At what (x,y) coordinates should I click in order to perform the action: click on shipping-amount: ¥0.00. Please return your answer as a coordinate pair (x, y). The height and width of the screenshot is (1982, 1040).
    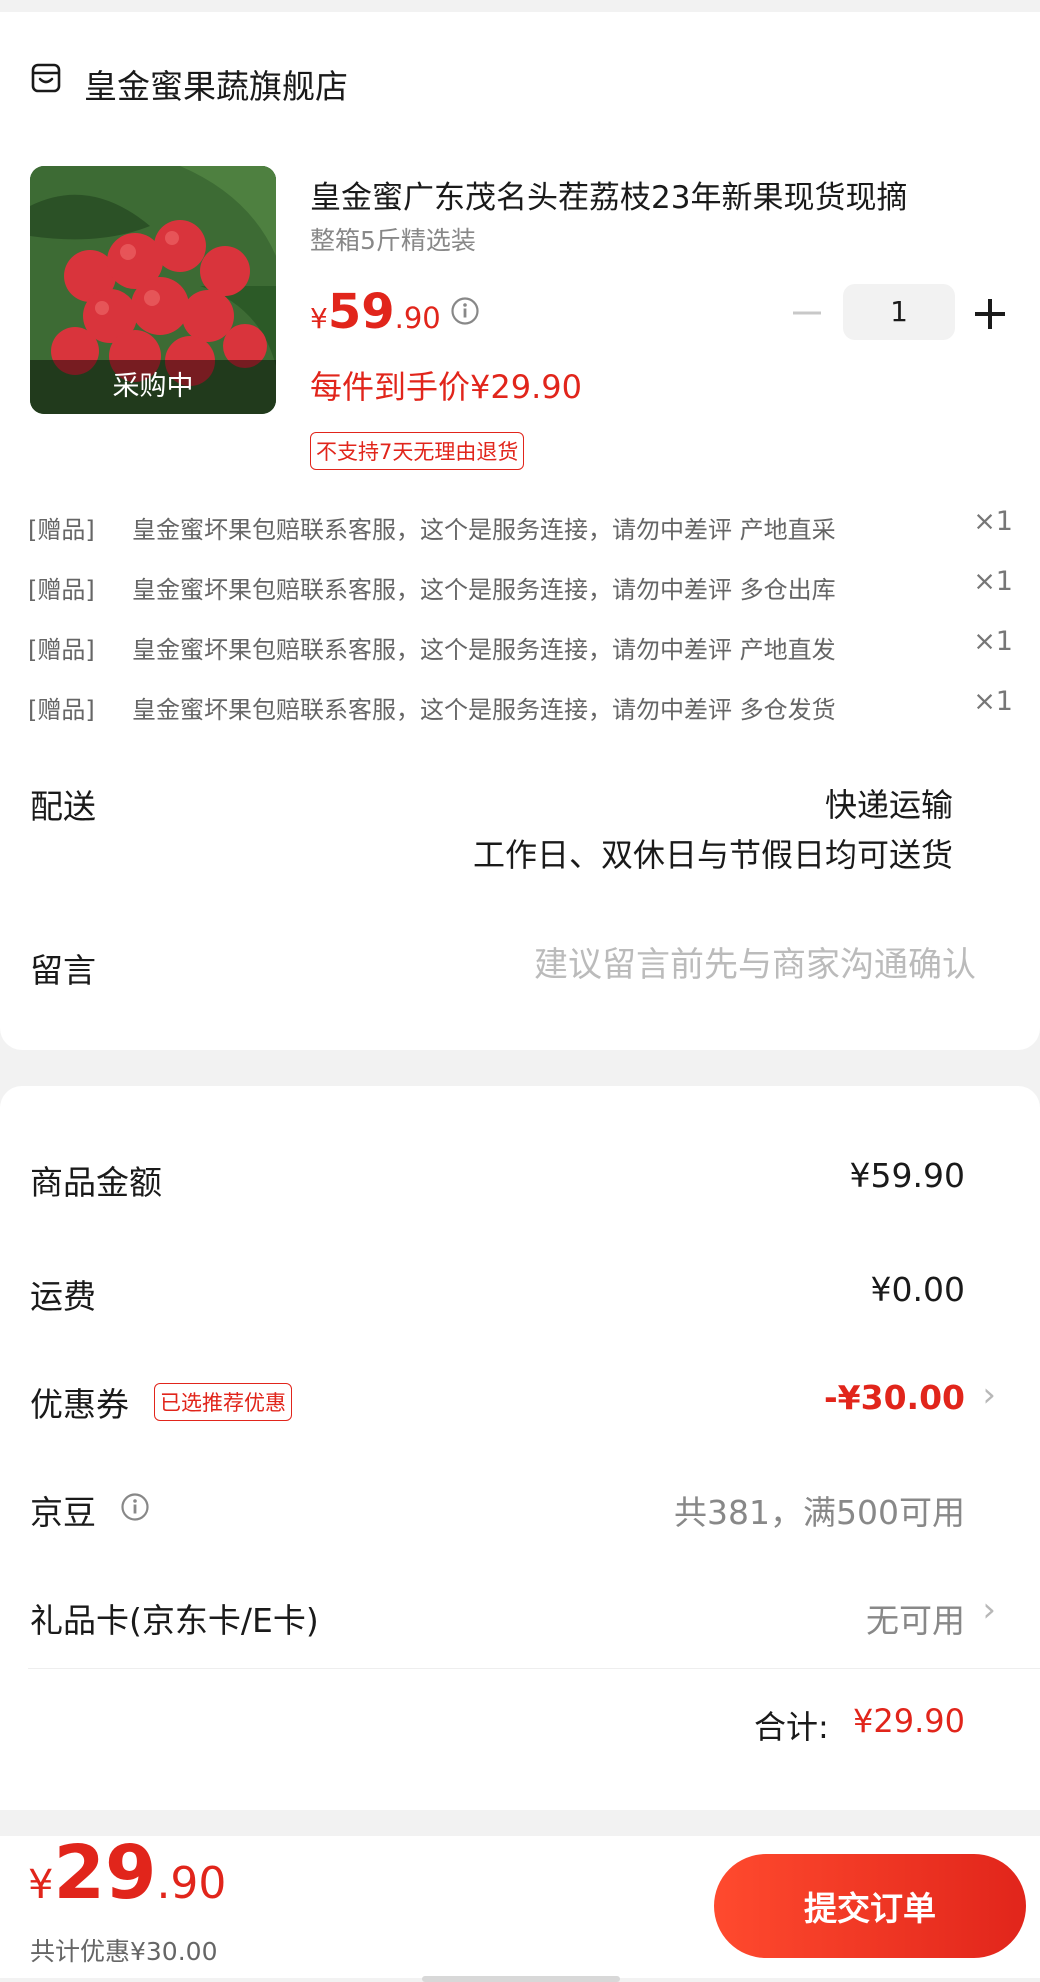
    Looking at the image, I should click on (917, 1289).